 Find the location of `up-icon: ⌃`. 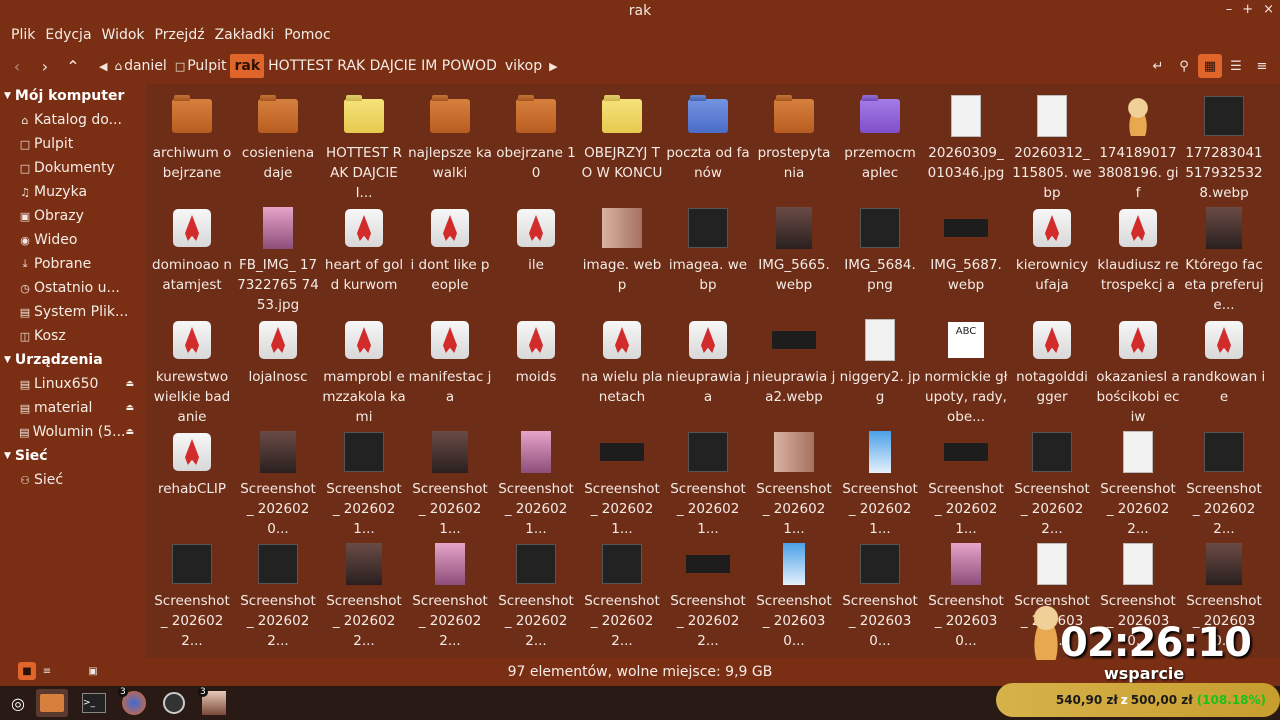

up-icon: ⌃ is located at coordinates (73, 66).